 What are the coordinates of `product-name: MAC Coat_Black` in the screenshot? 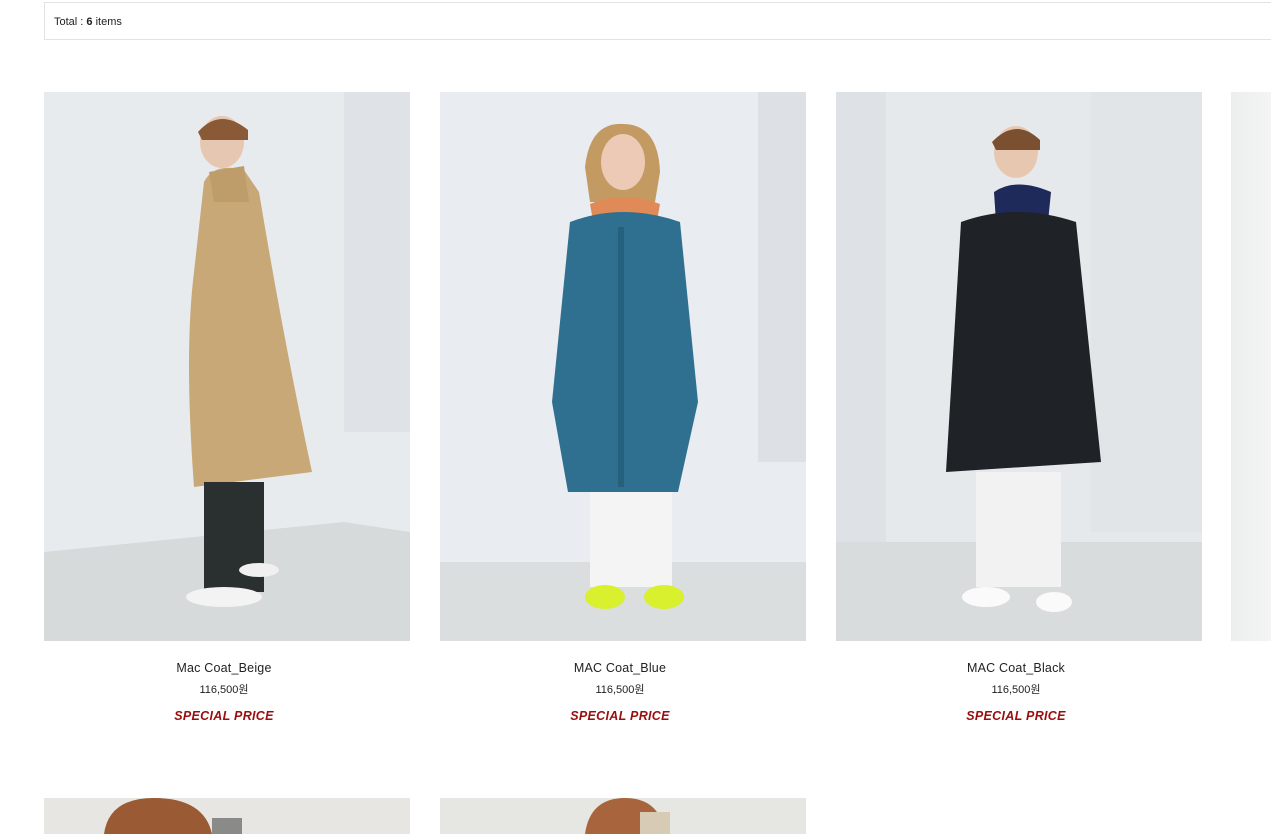 It's located at (1019, 668).